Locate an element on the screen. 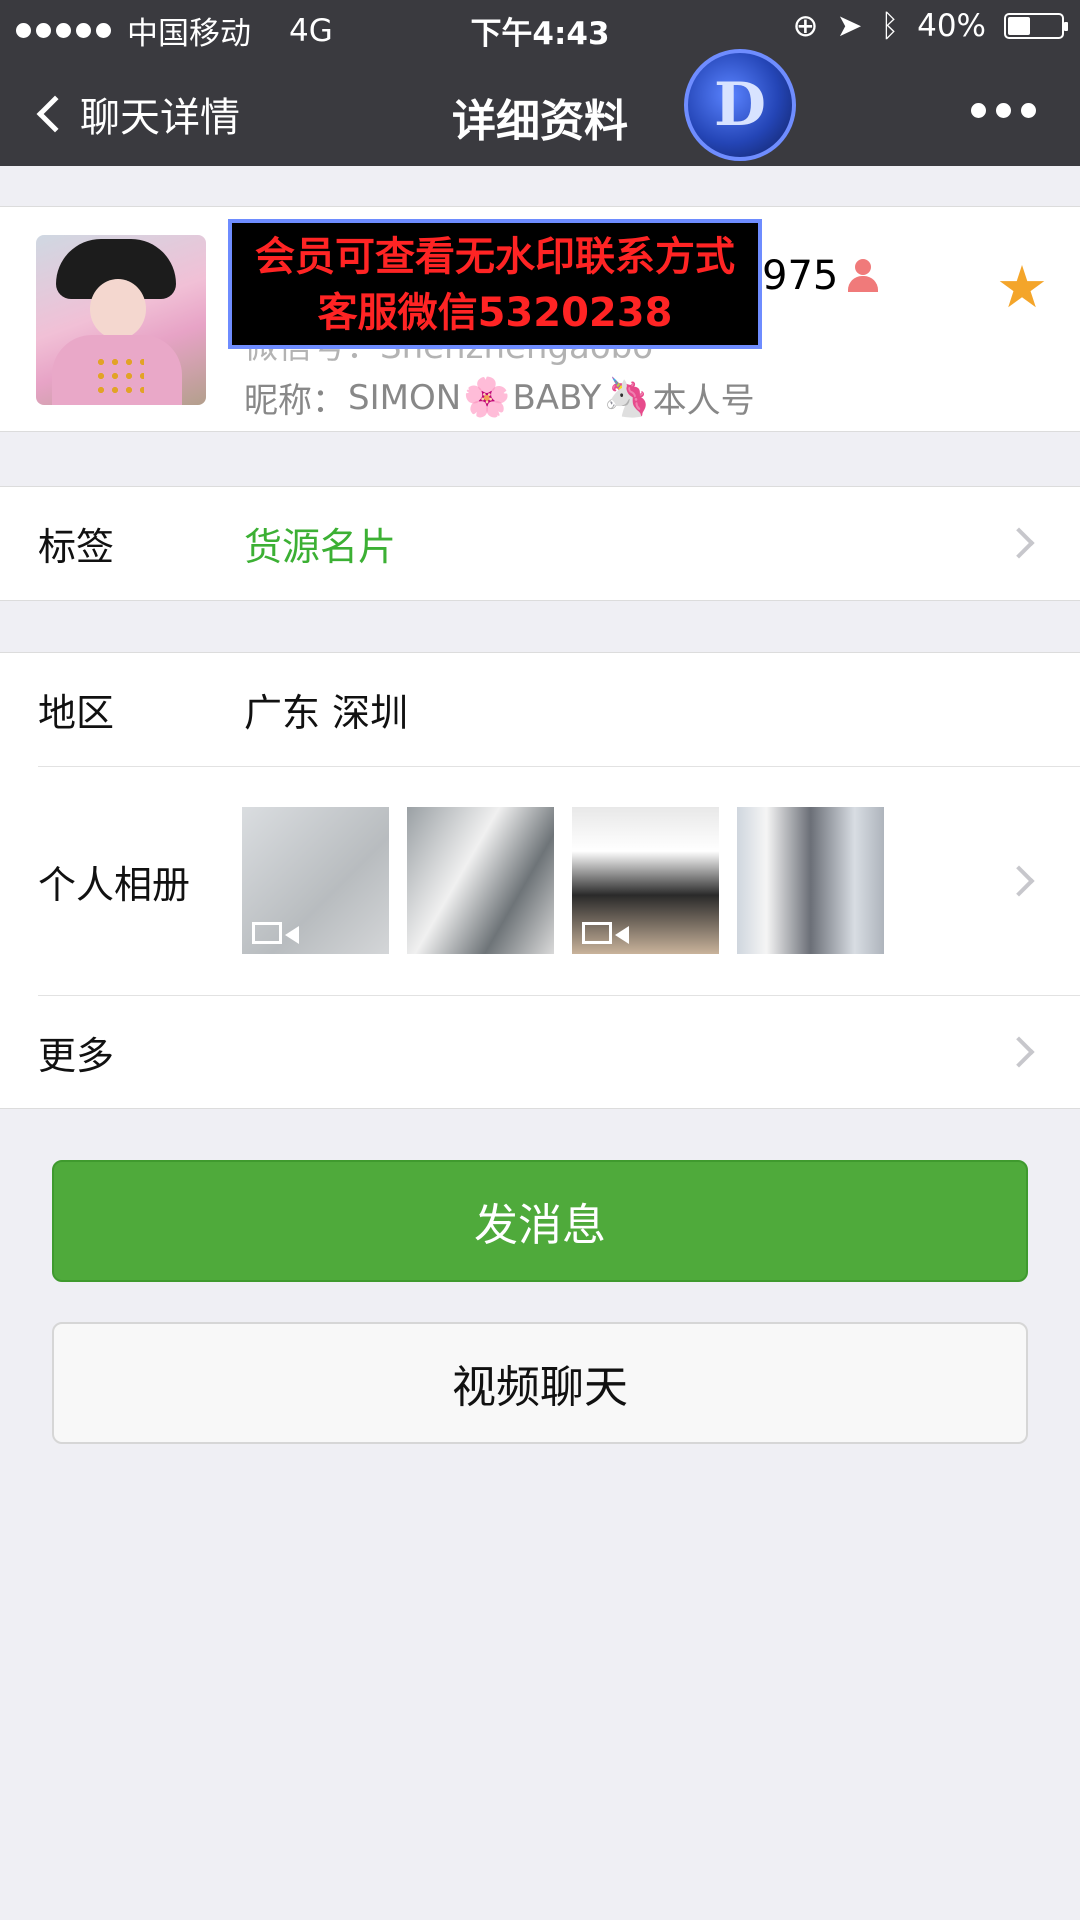 The image size is (1080, 1920). status-right: ⊕ ➤ ᛒ 40% is located at coordinates (930, 26).